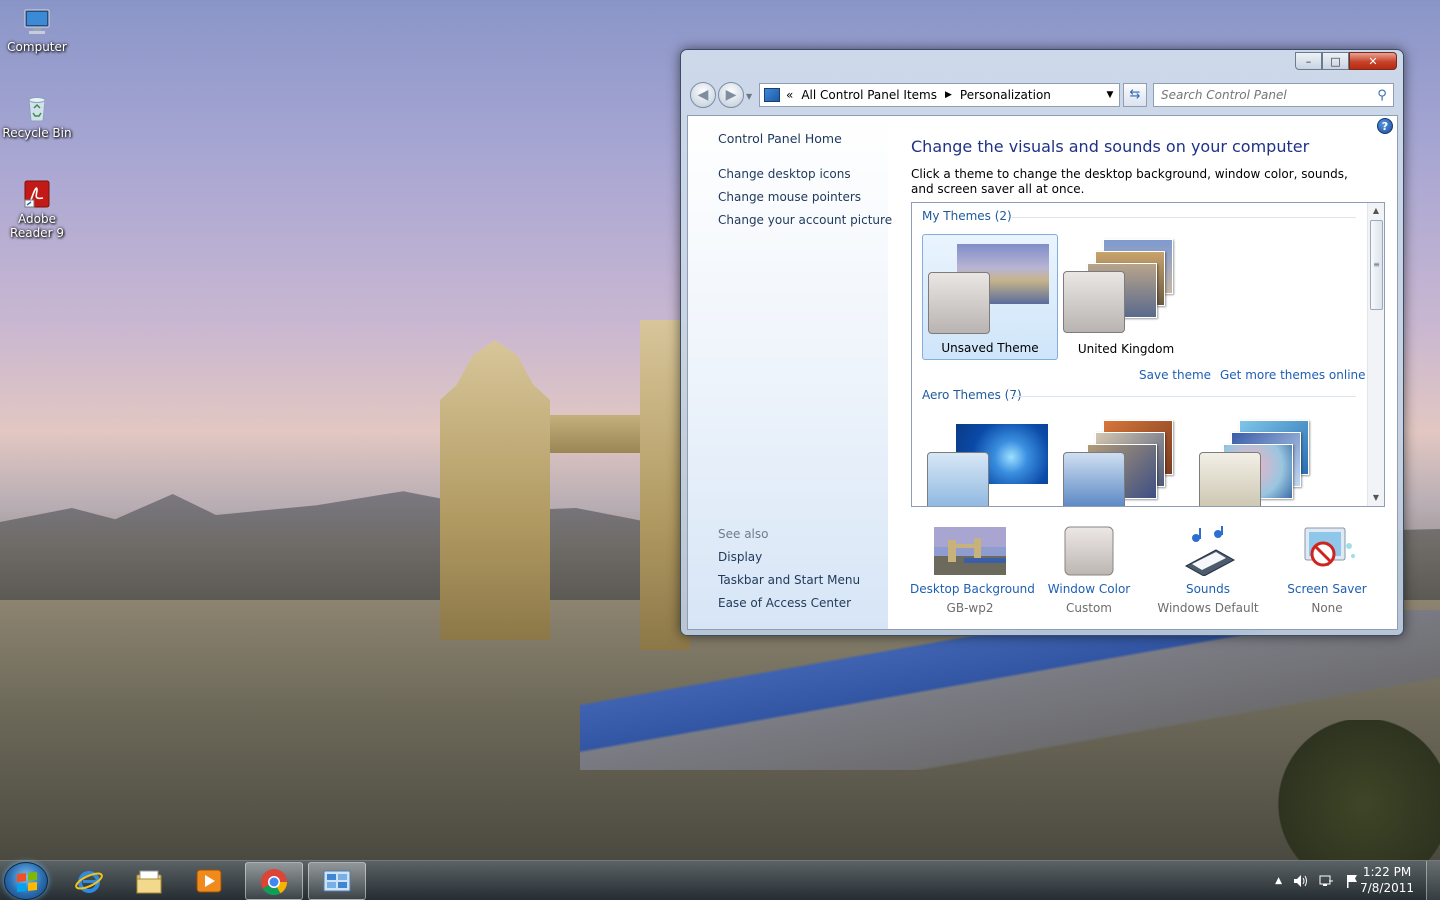 The image size is (1440, 900). I want to click on theme-label: United Kingdom, so click(1126, 349).